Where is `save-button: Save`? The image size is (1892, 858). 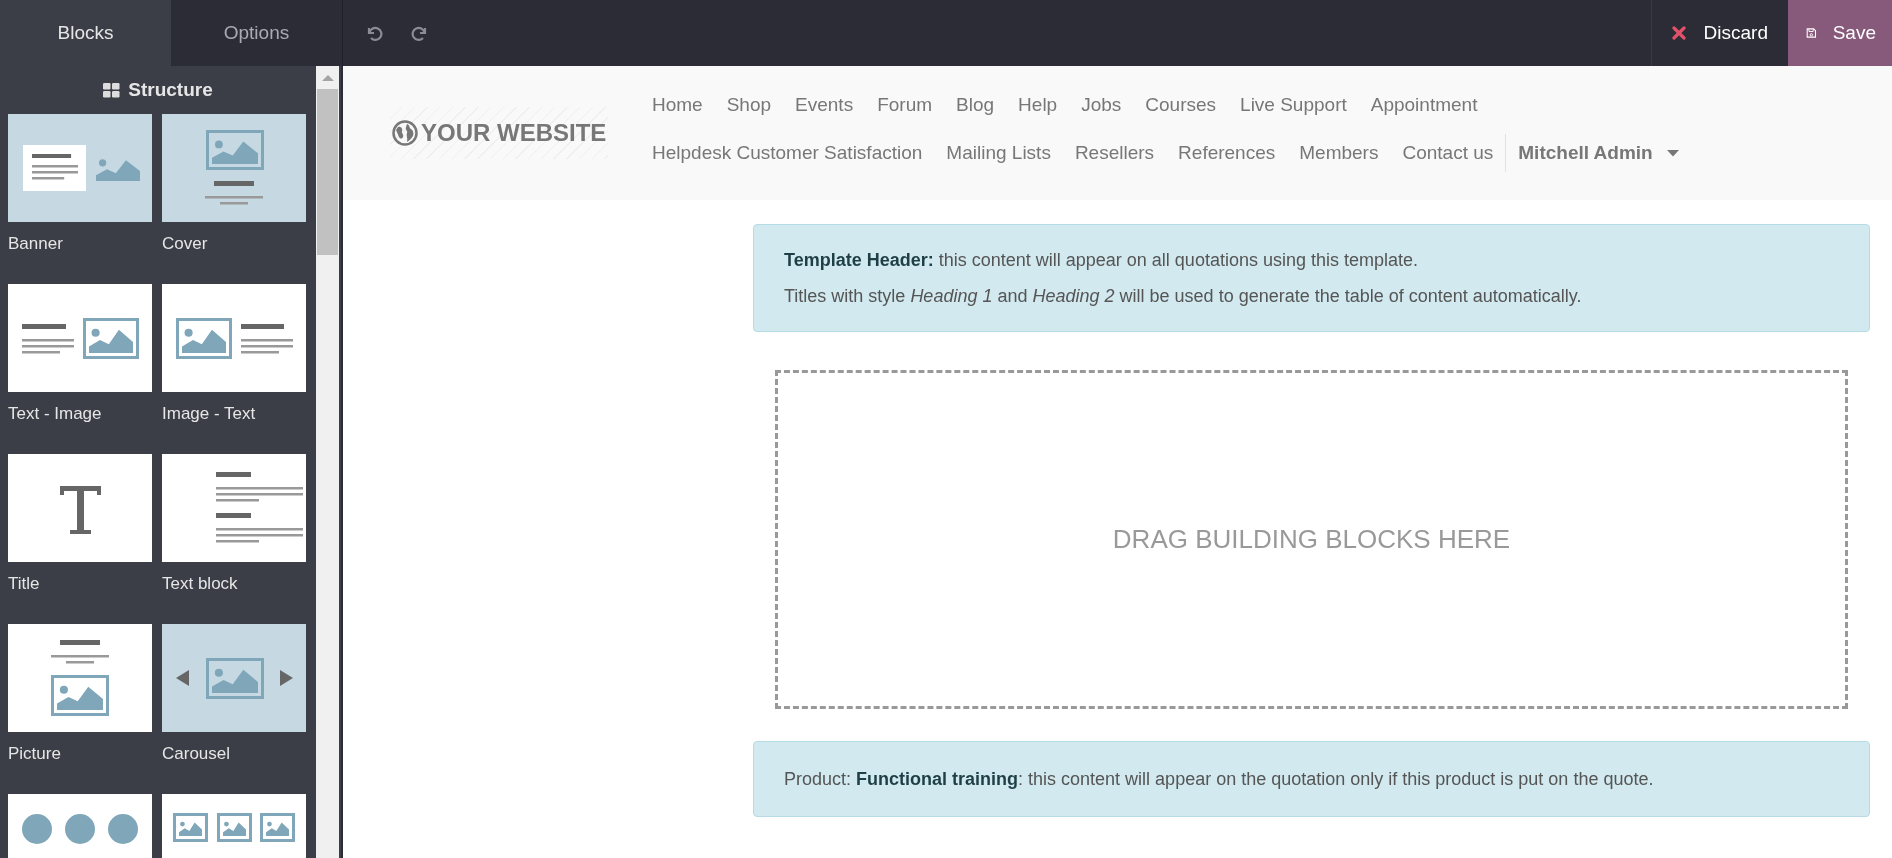 save-button: Save is located at coordinates (1840, 33).